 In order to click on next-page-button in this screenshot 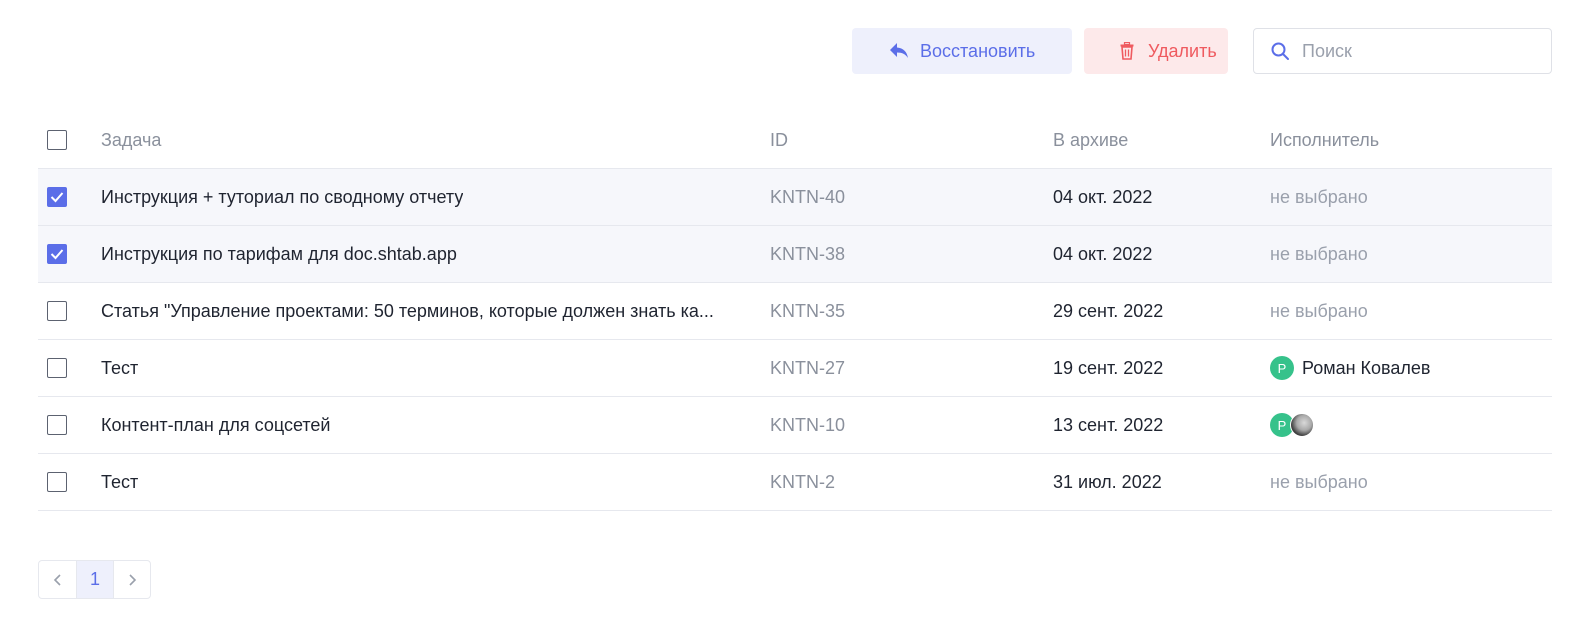, I will do `click(131, 579)`.